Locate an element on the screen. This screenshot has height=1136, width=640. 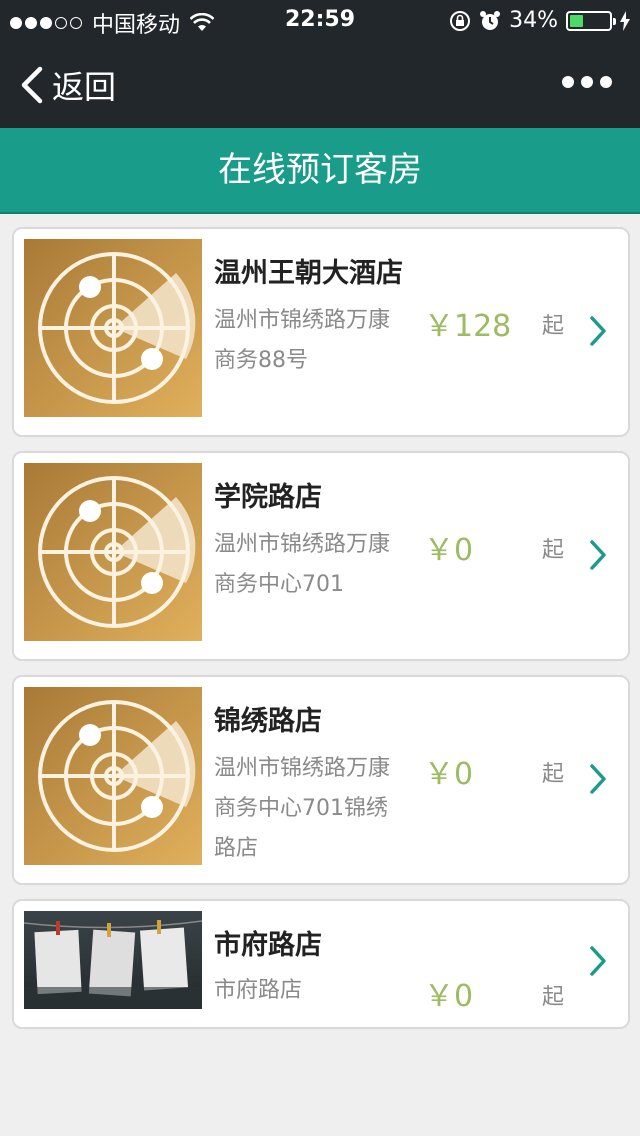
hotel-price: ￥128 is located at coordinates (468, 326).